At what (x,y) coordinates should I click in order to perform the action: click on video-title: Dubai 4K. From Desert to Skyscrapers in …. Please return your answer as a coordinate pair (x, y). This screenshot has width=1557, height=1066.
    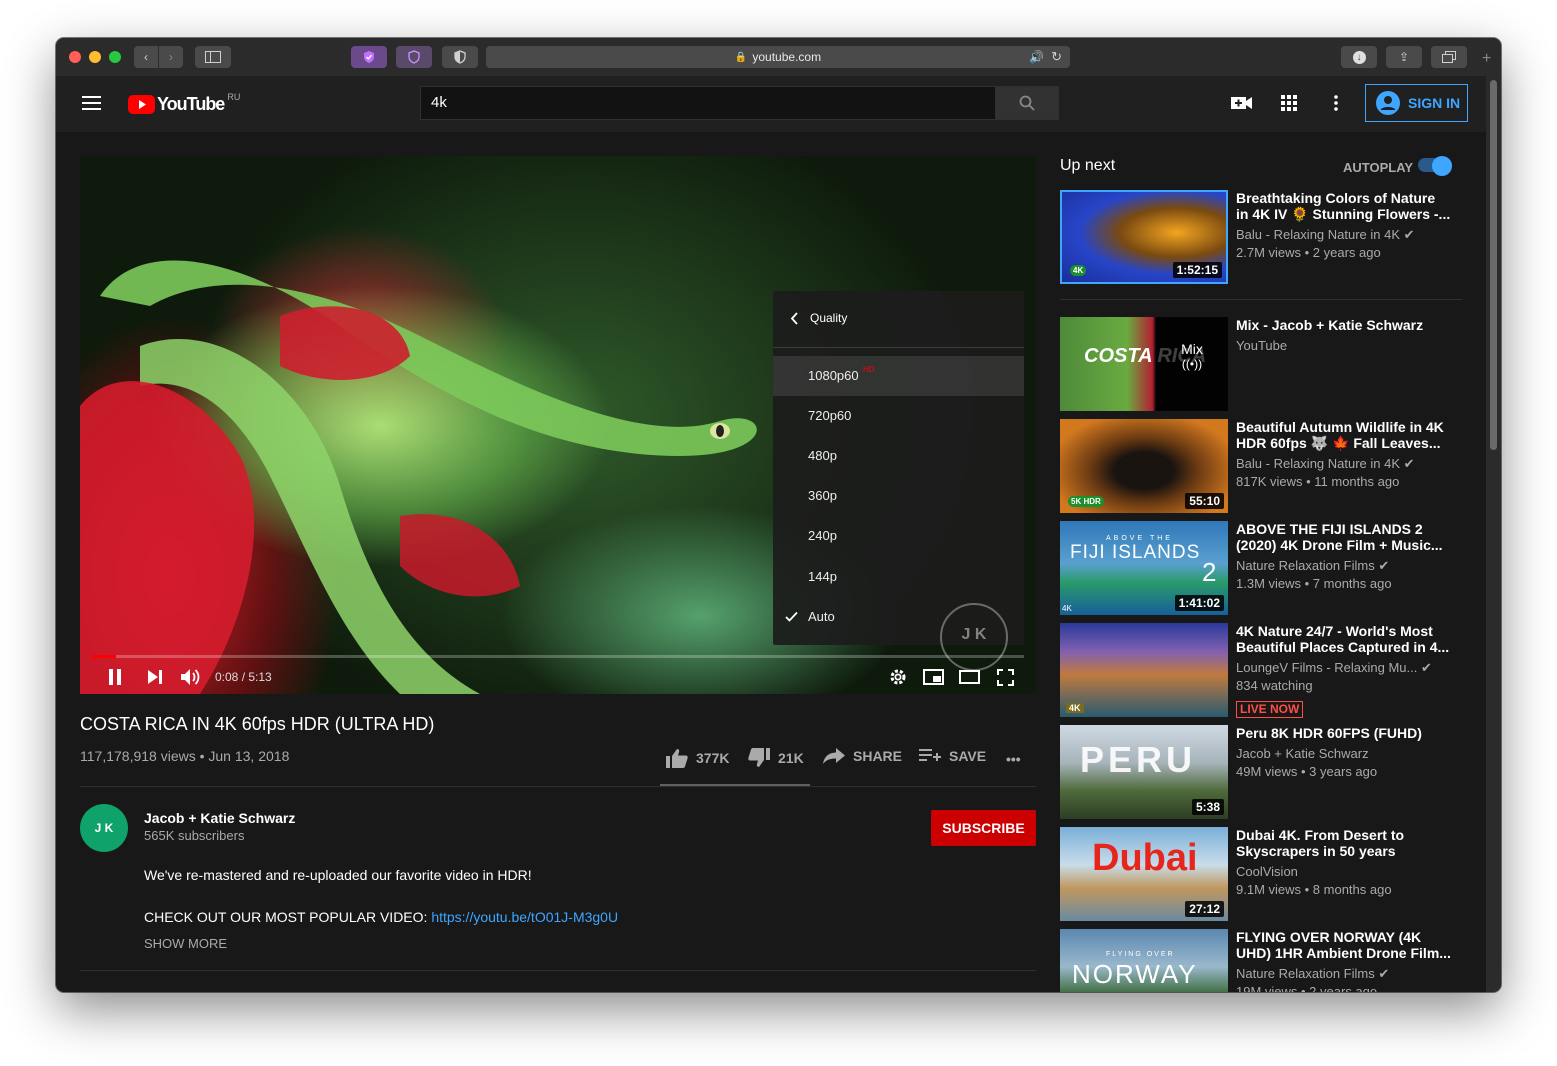
    Looking at the image, I should click on (1343, 843).